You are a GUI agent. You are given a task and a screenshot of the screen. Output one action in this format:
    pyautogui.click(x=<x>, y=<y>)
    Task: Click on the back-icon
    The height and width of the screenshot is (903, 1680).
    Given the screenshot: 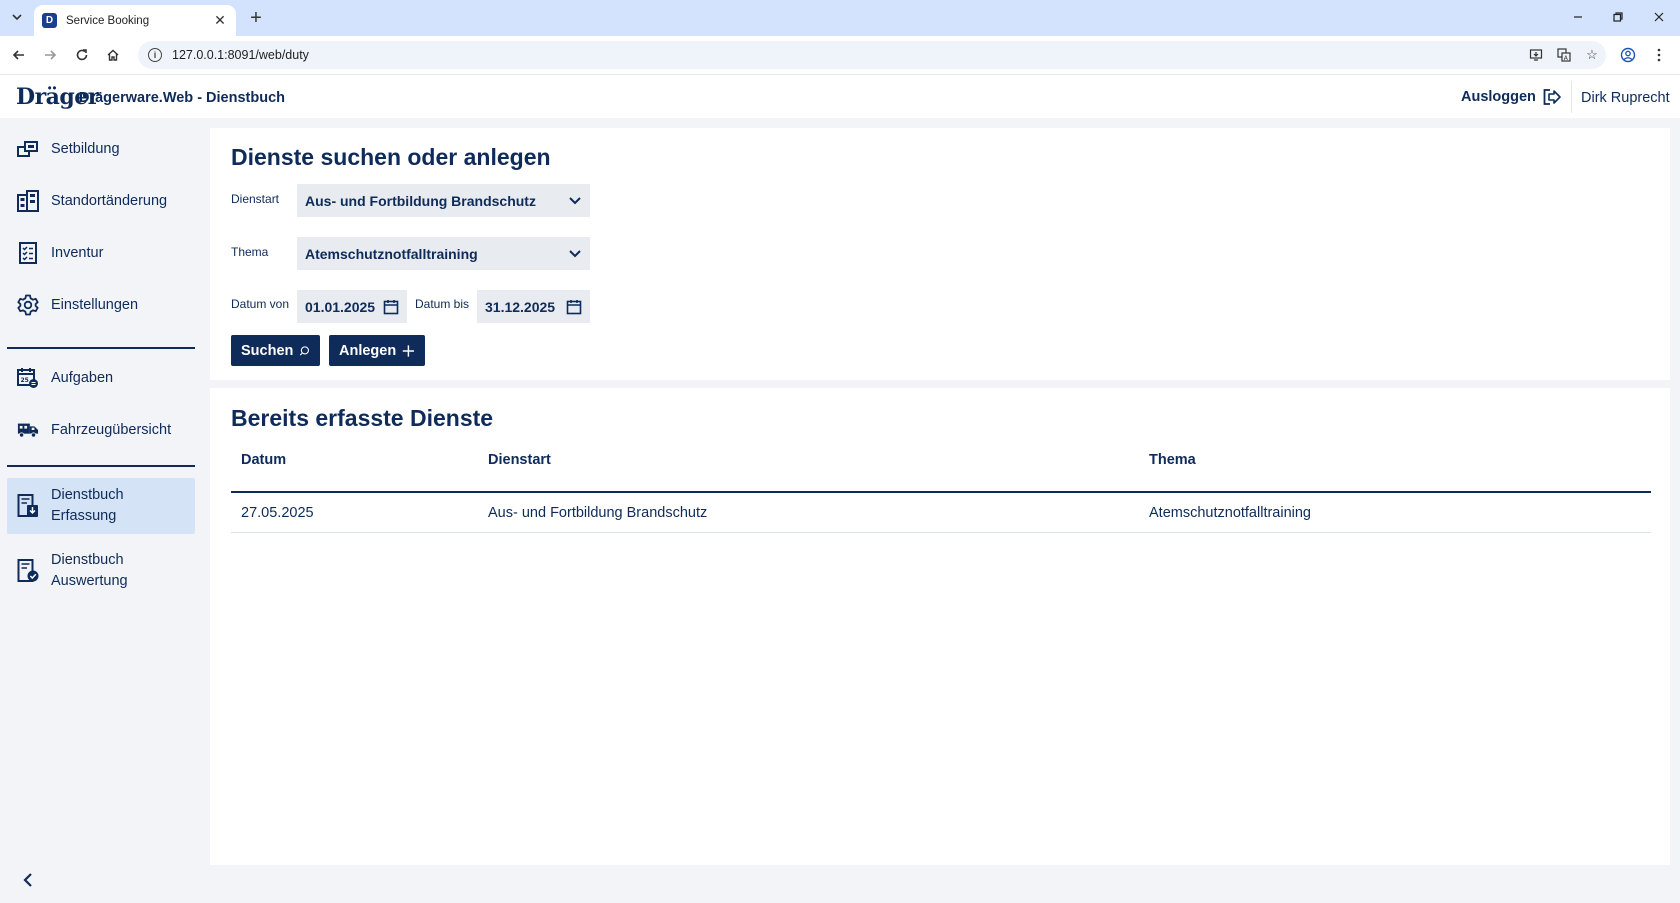 What is the action you would take?
    pyautogui.click(x=19, y=55)
    